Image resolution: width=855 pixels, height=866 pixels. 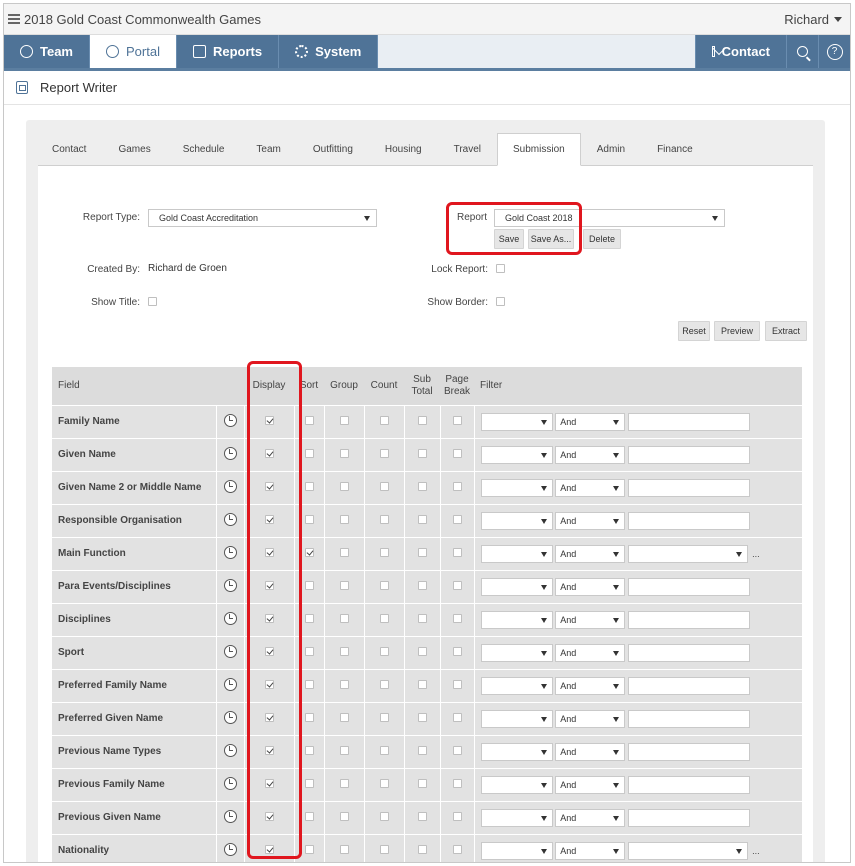 What do you see at coordinates (802, 51) in the screenshot?
I see `search-button` at bounding box center [802, 51].